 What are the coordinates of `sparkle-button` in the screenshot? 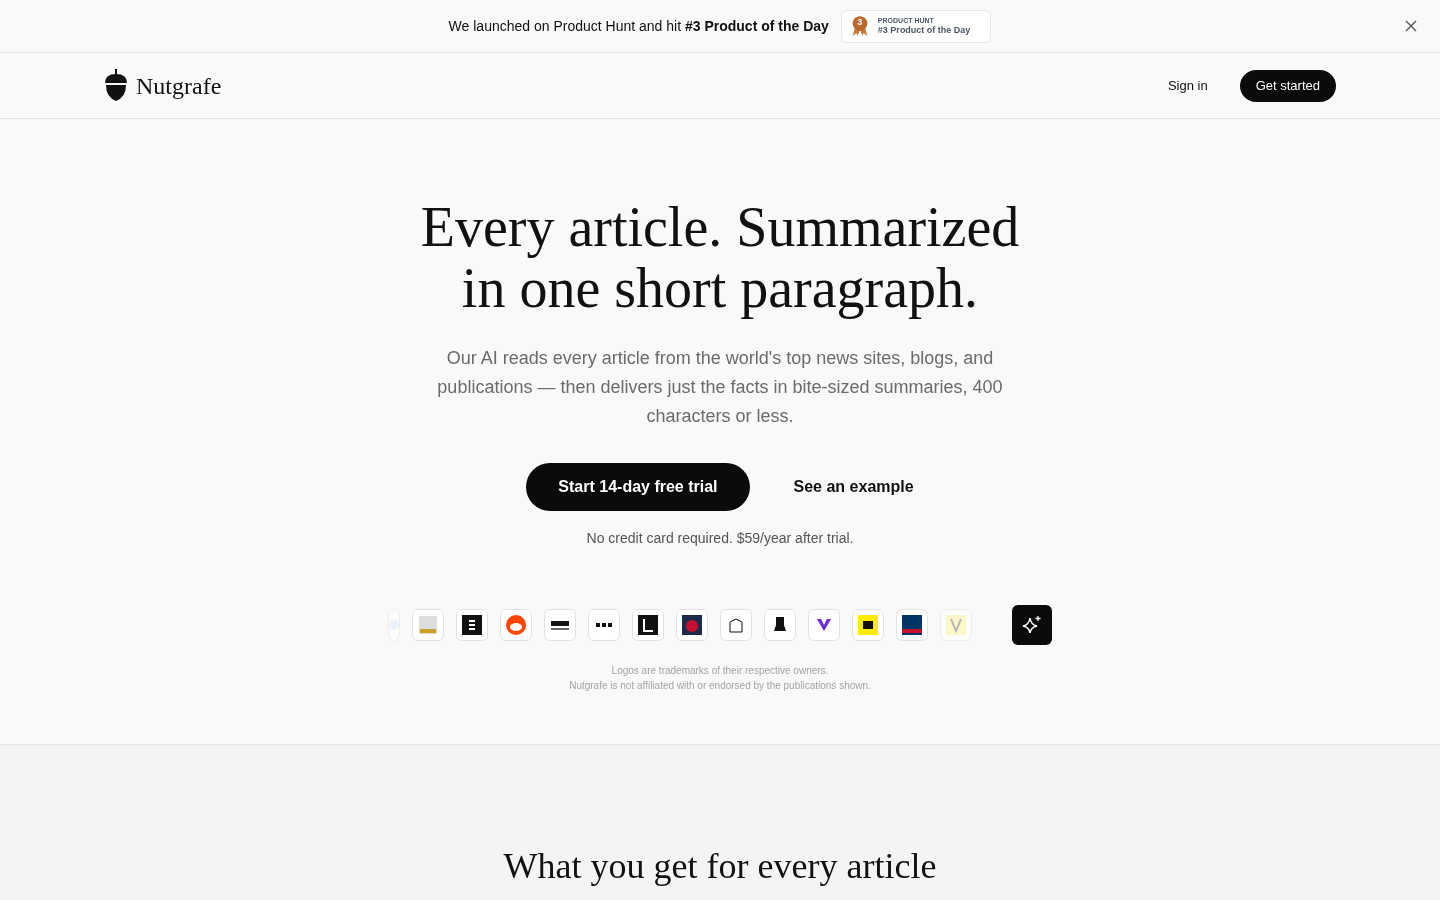 It's located at (1032, 625).